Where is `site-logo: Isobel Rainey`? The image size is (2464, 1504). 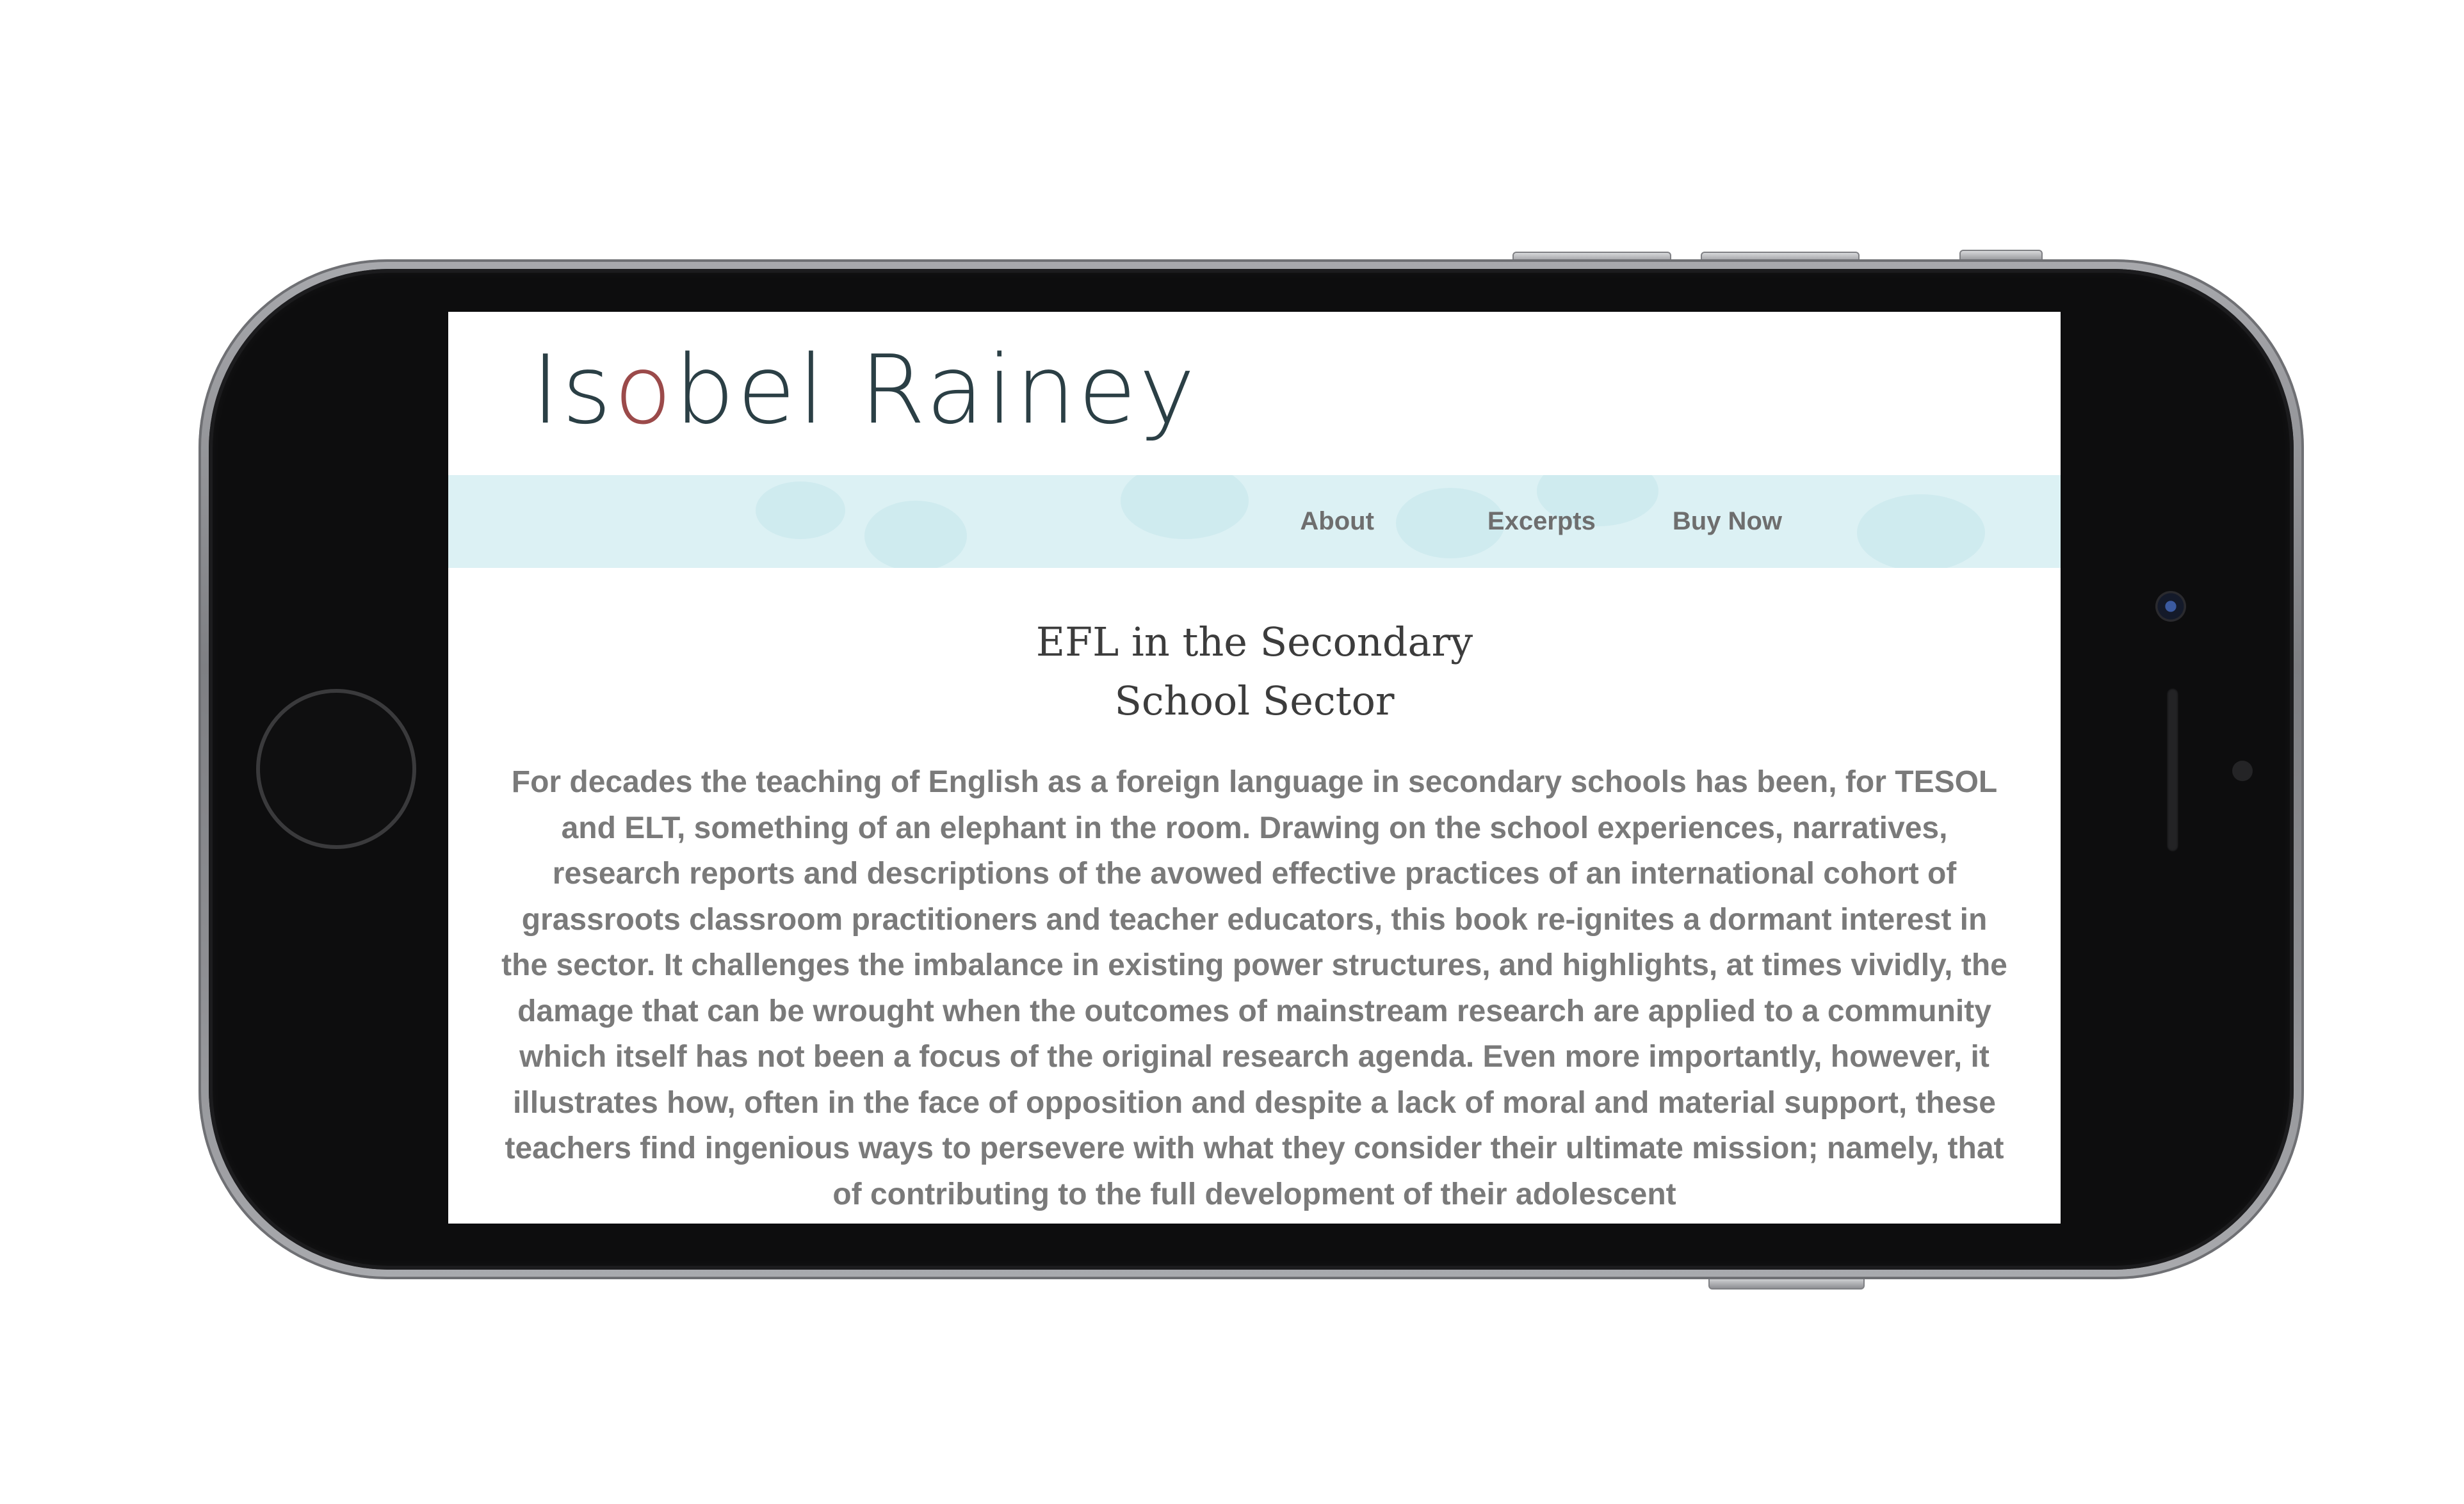 site-logo: Isobel Rainey is located at coordinates (864, 390).